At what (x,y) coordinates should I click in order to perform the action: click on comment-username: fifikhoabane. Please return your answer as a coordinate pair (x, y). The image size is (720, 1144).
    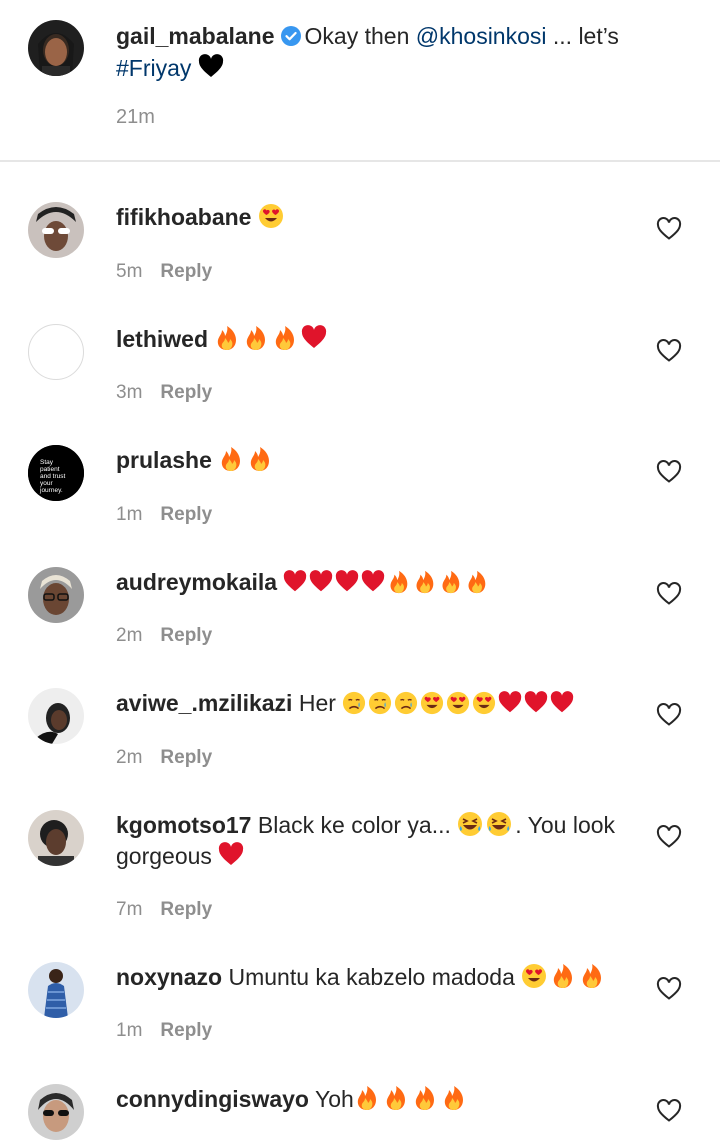
    Looking at the image, I should click on (183, 217).